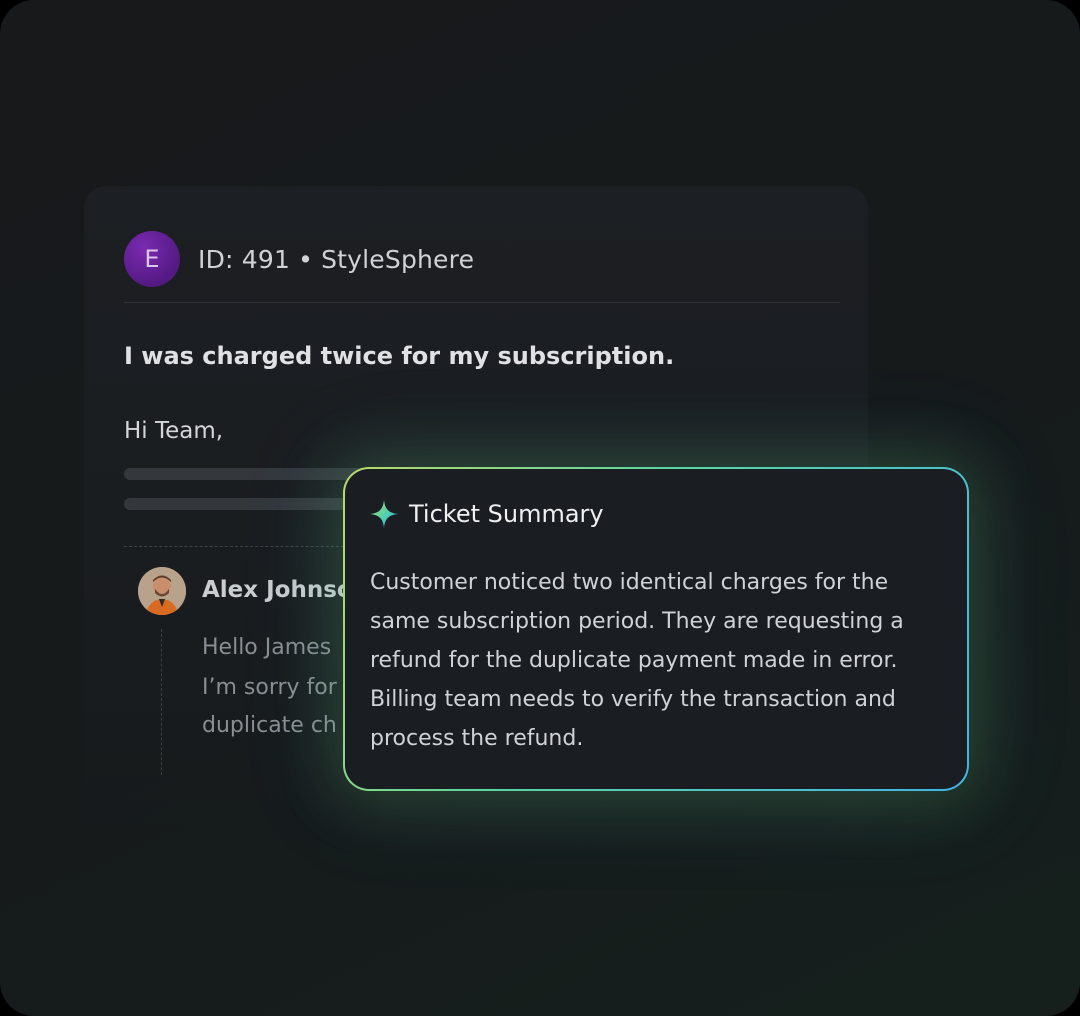 This screenshot has width=1080, height=1016. Describe the element at coordinates (384, 514) in the screenshot. I see `sparkle-icon` at that location.